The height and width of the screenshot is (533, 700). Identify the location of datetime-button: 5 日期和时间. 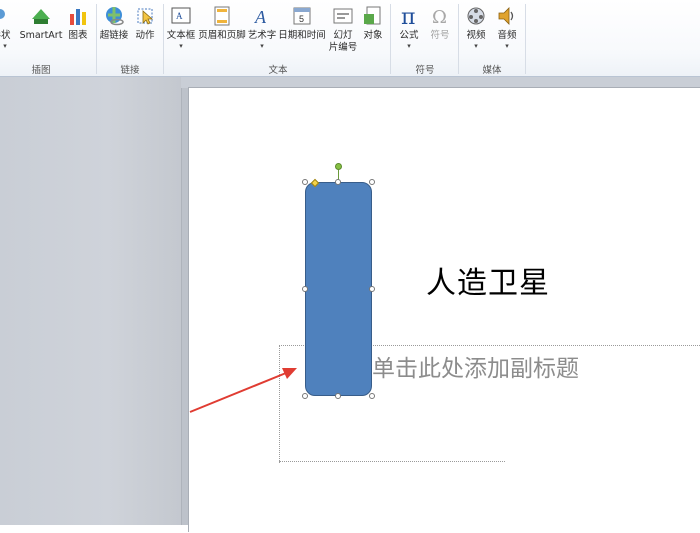
(302, 33).